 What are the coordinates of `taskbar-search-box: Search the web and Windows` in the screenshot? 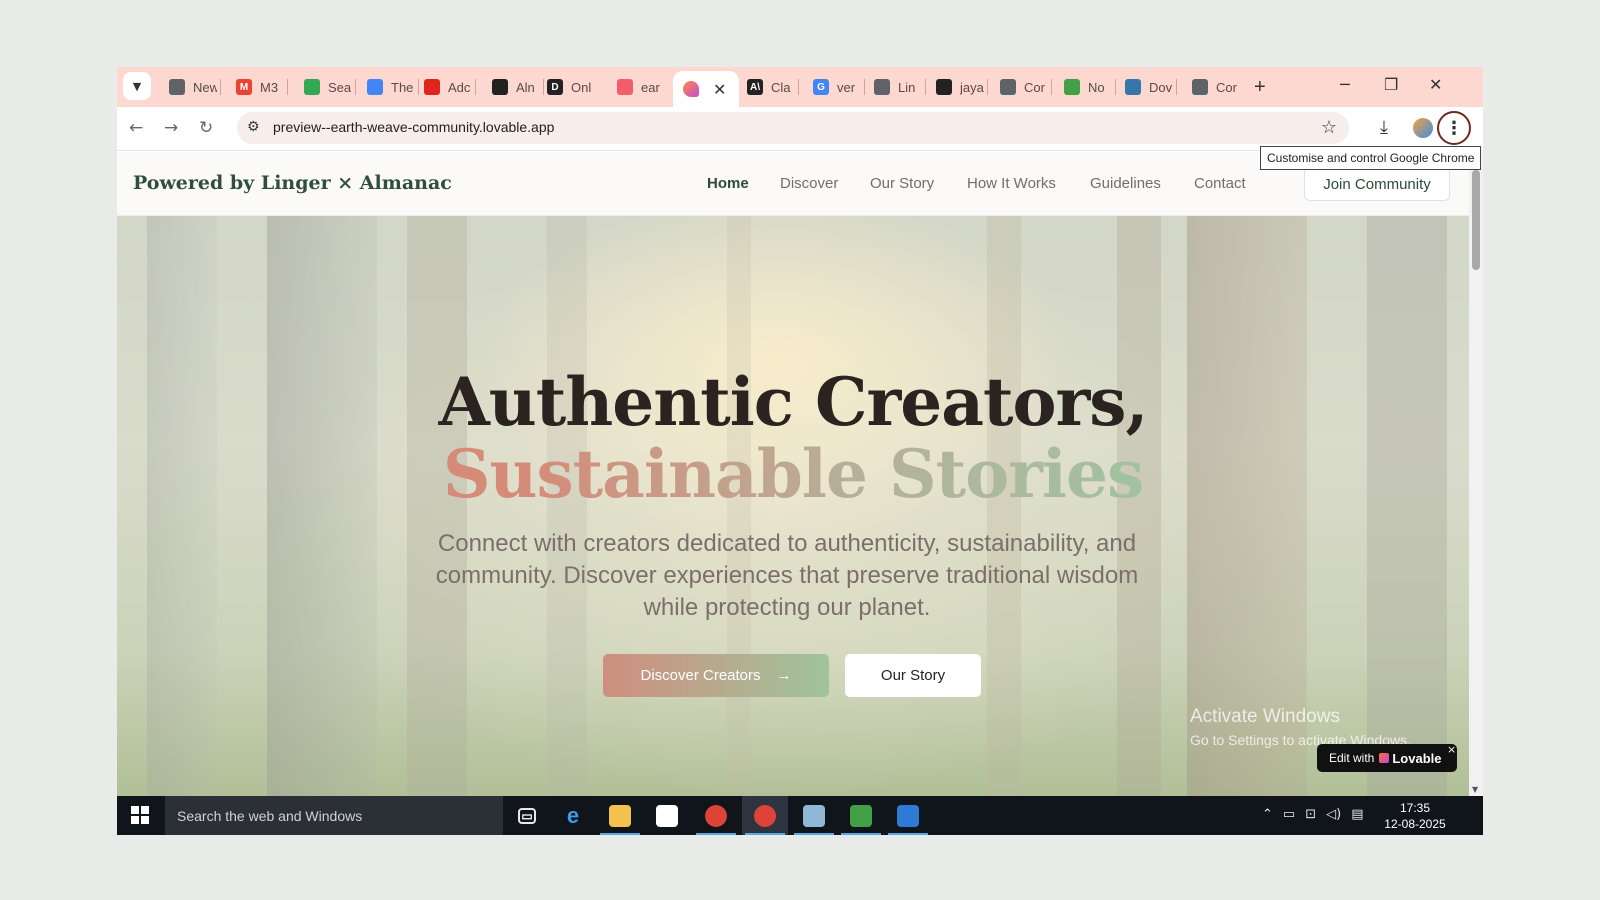 It's located at (334, 815).